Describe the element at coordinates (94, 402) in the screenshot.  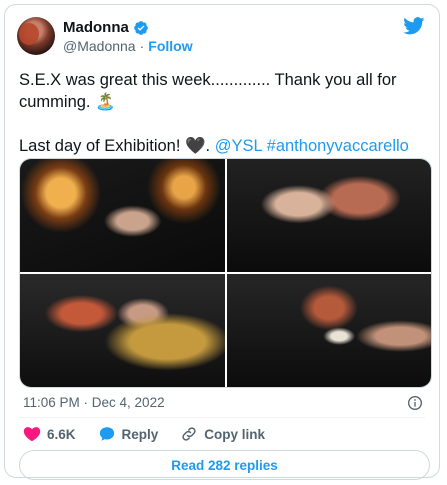
I see `timestamp: 11:06 PM · Dec 4, 2022` at that location.